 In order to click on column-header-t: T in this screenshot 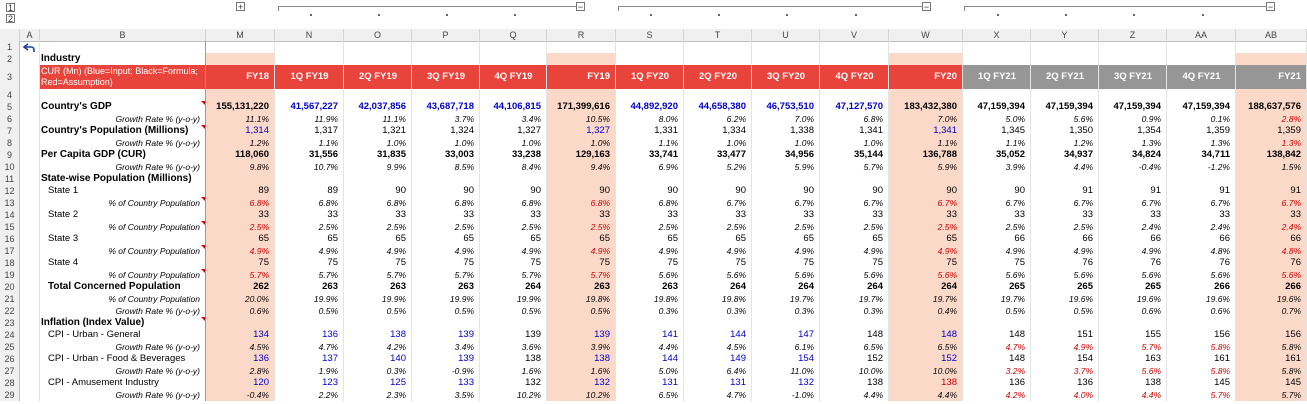, I will do `click(718, 35)`.